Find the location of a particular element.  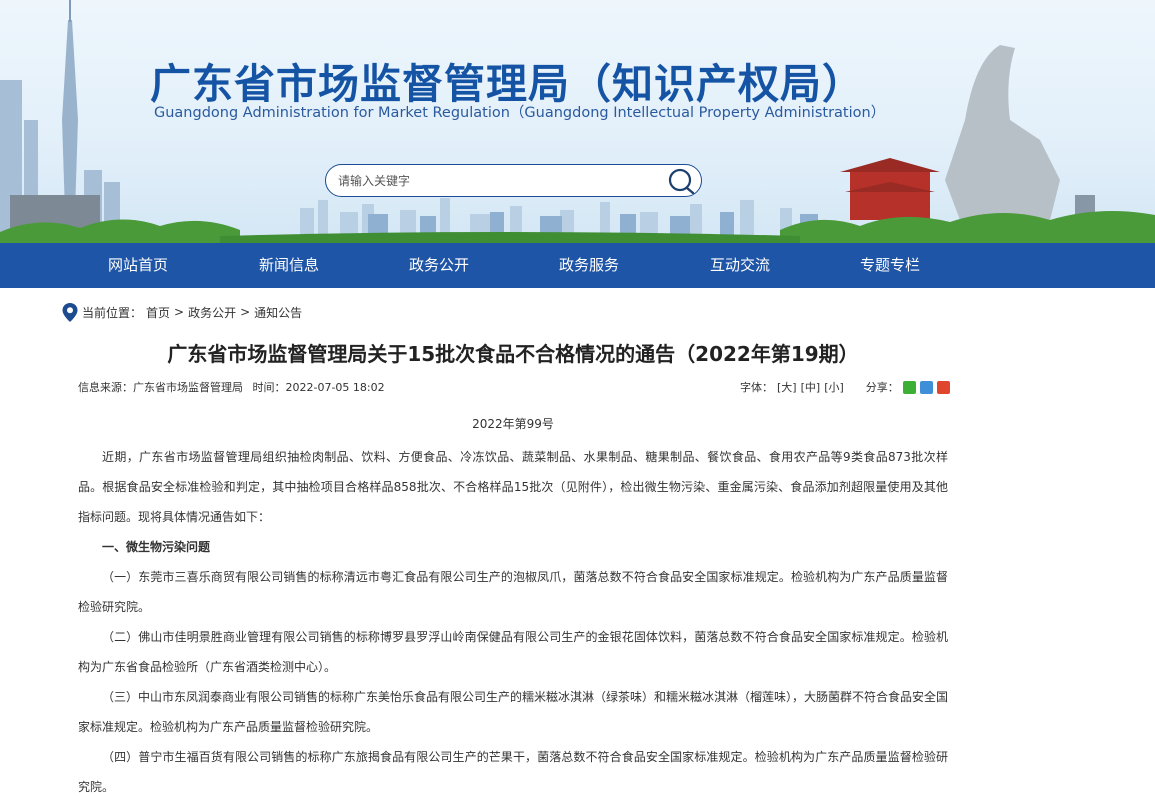

nav-gov-affairs: 政务公开 is located at coordinates (439, 265).